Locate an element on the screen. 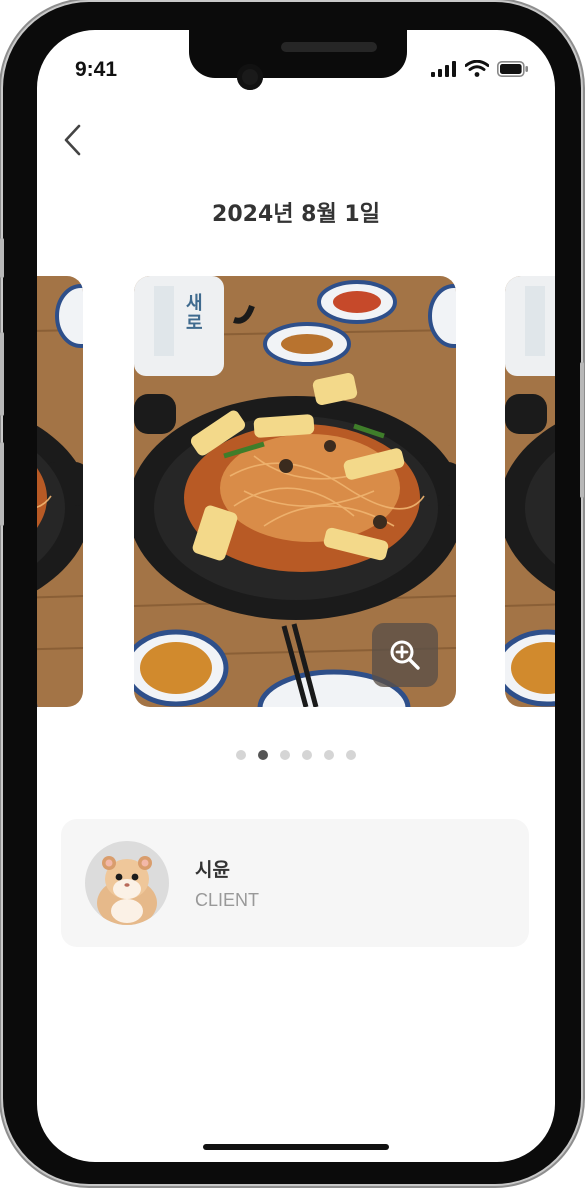 The image size is (586, 1188). zoom-button is located at coordinates (405, 655).